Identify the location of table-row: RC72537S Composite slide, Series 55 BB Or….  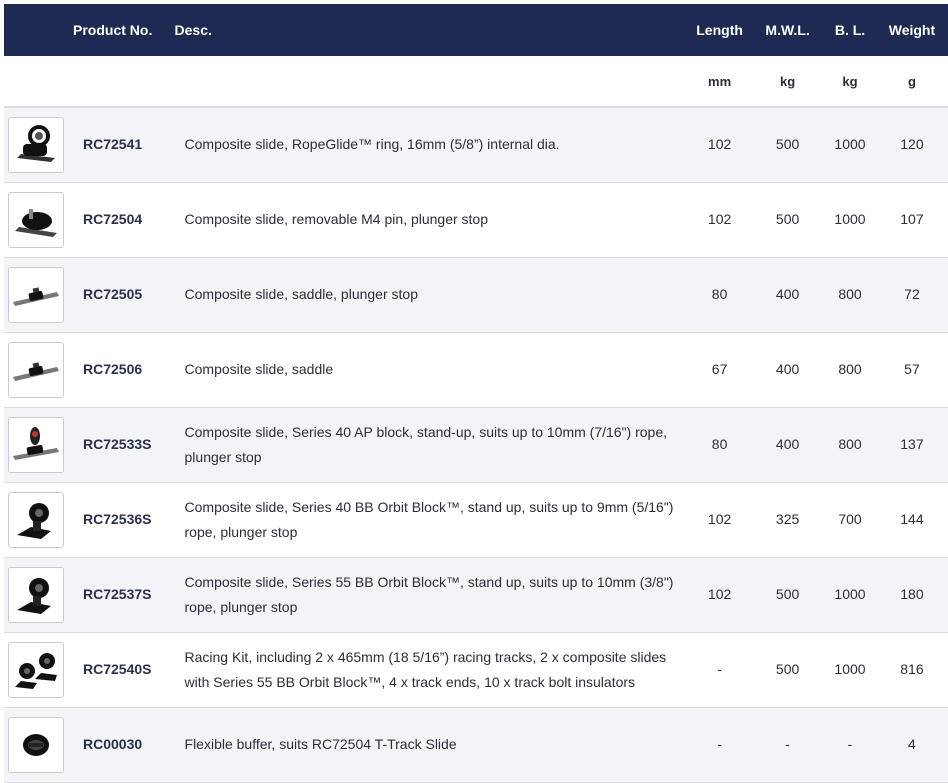
(476, 594).